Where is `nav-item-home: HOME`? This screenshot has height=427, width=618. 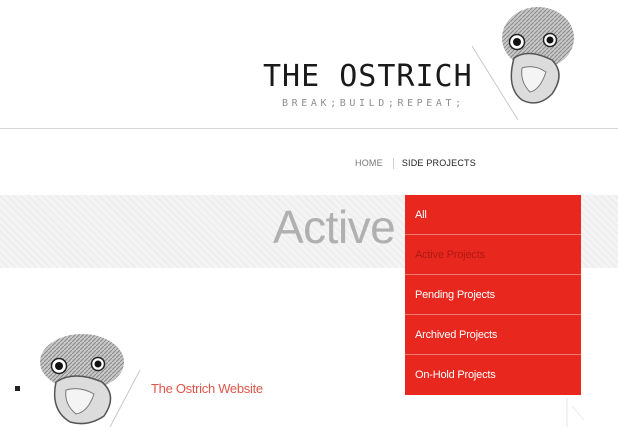 nav-item-home: HOME is located at coordinates (369, 163).